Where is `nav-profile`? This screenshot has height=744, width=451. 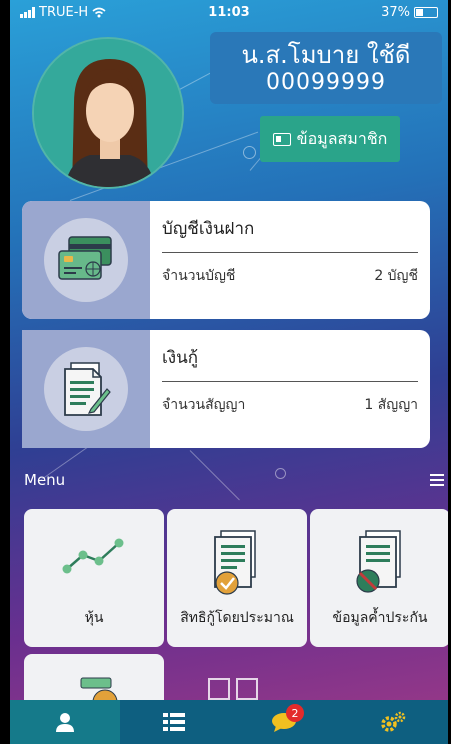 nav-profile is located at coordinates (65, 722).